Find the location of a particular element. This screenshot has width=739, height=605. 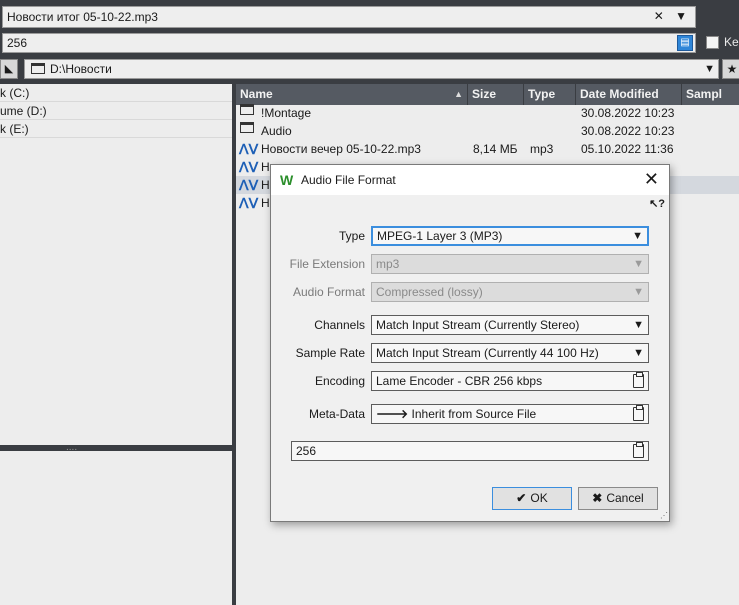

preset-text: 256 is located at coordinates (17, 43).